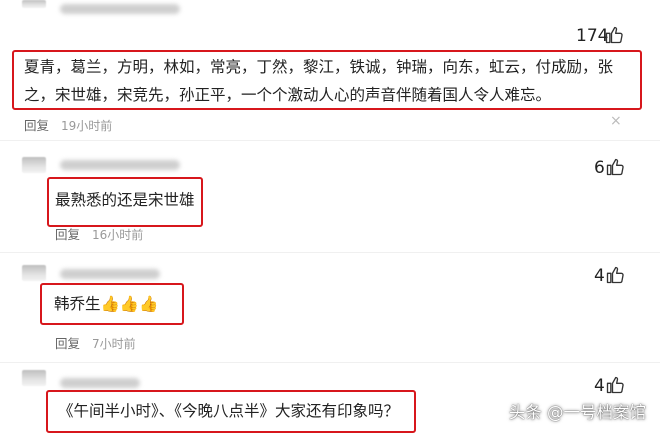  What do you see at coordinates (577, 412) in the screenshot?
I see `watermark: 头条 @一号档案馆` at bounding box center [577, 412].